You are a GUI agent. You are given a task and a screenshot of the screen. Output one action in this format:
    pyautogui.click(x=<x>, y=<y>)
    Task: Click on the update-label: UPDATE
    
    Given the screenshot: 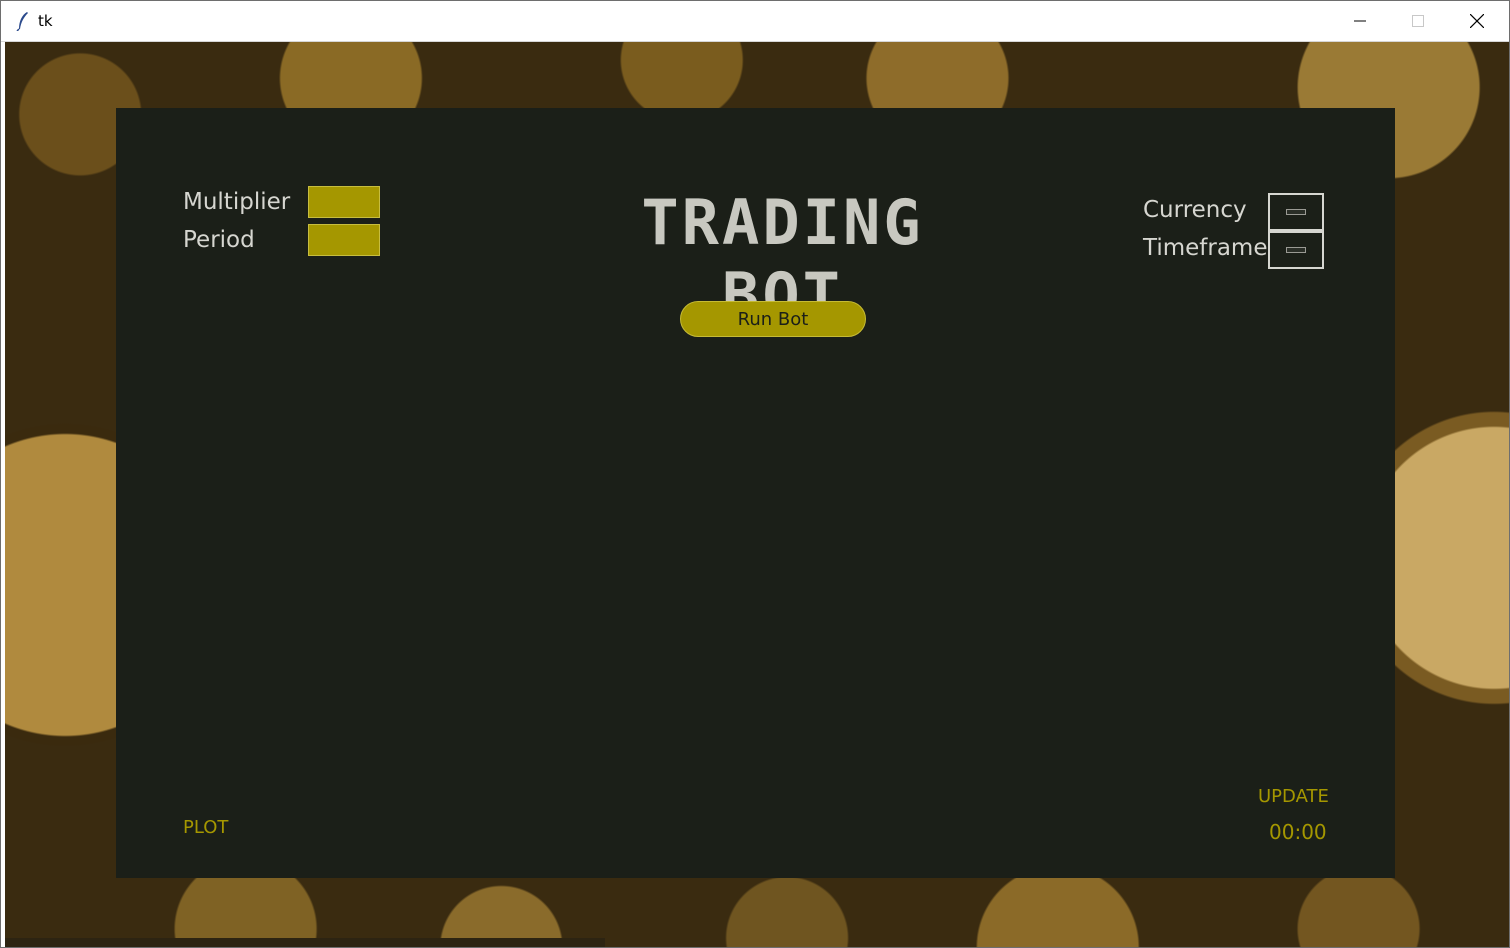 What is the action you would take?
    pyautogui.click(x=1293, y=796)
    